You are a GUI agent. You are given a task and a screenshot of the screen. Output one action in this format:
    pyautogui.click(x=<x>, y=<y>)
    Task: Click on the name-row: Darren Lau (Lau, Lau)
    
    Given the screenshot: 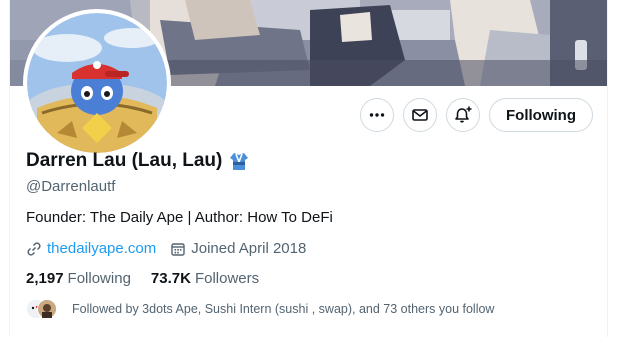 What is the action you would take?
    pyautogui.click(x=138, y=161)
    